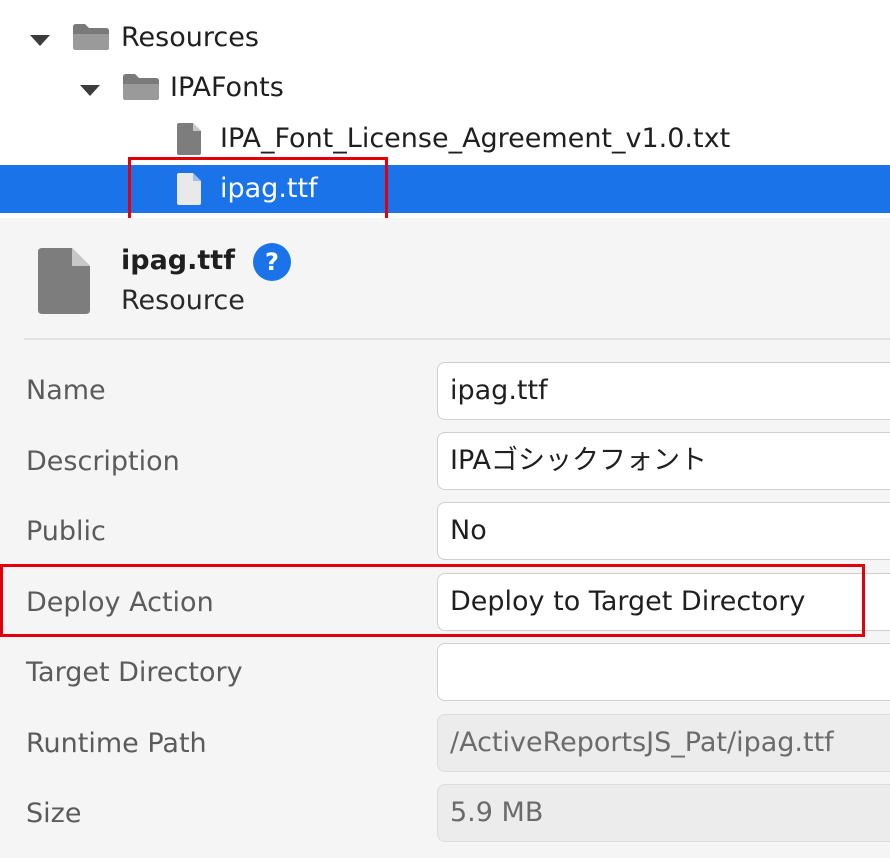  Describe the element at coordinates (497, 812) in the screenshot. I see `size-value: 5.9 MB` at that location.